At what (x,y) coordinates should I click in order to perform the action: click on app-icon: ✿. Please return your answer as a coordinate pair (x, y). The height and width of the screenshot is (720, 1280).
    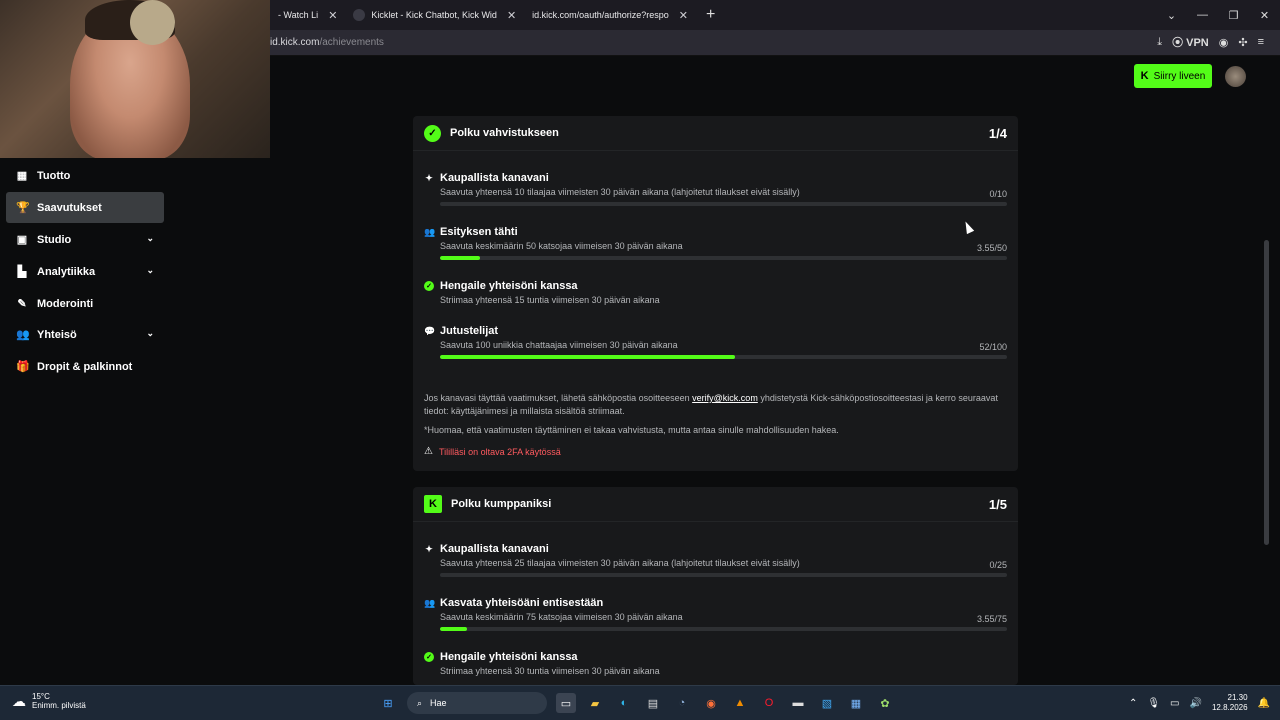
    Looking at the image, I should click on (885, 703).